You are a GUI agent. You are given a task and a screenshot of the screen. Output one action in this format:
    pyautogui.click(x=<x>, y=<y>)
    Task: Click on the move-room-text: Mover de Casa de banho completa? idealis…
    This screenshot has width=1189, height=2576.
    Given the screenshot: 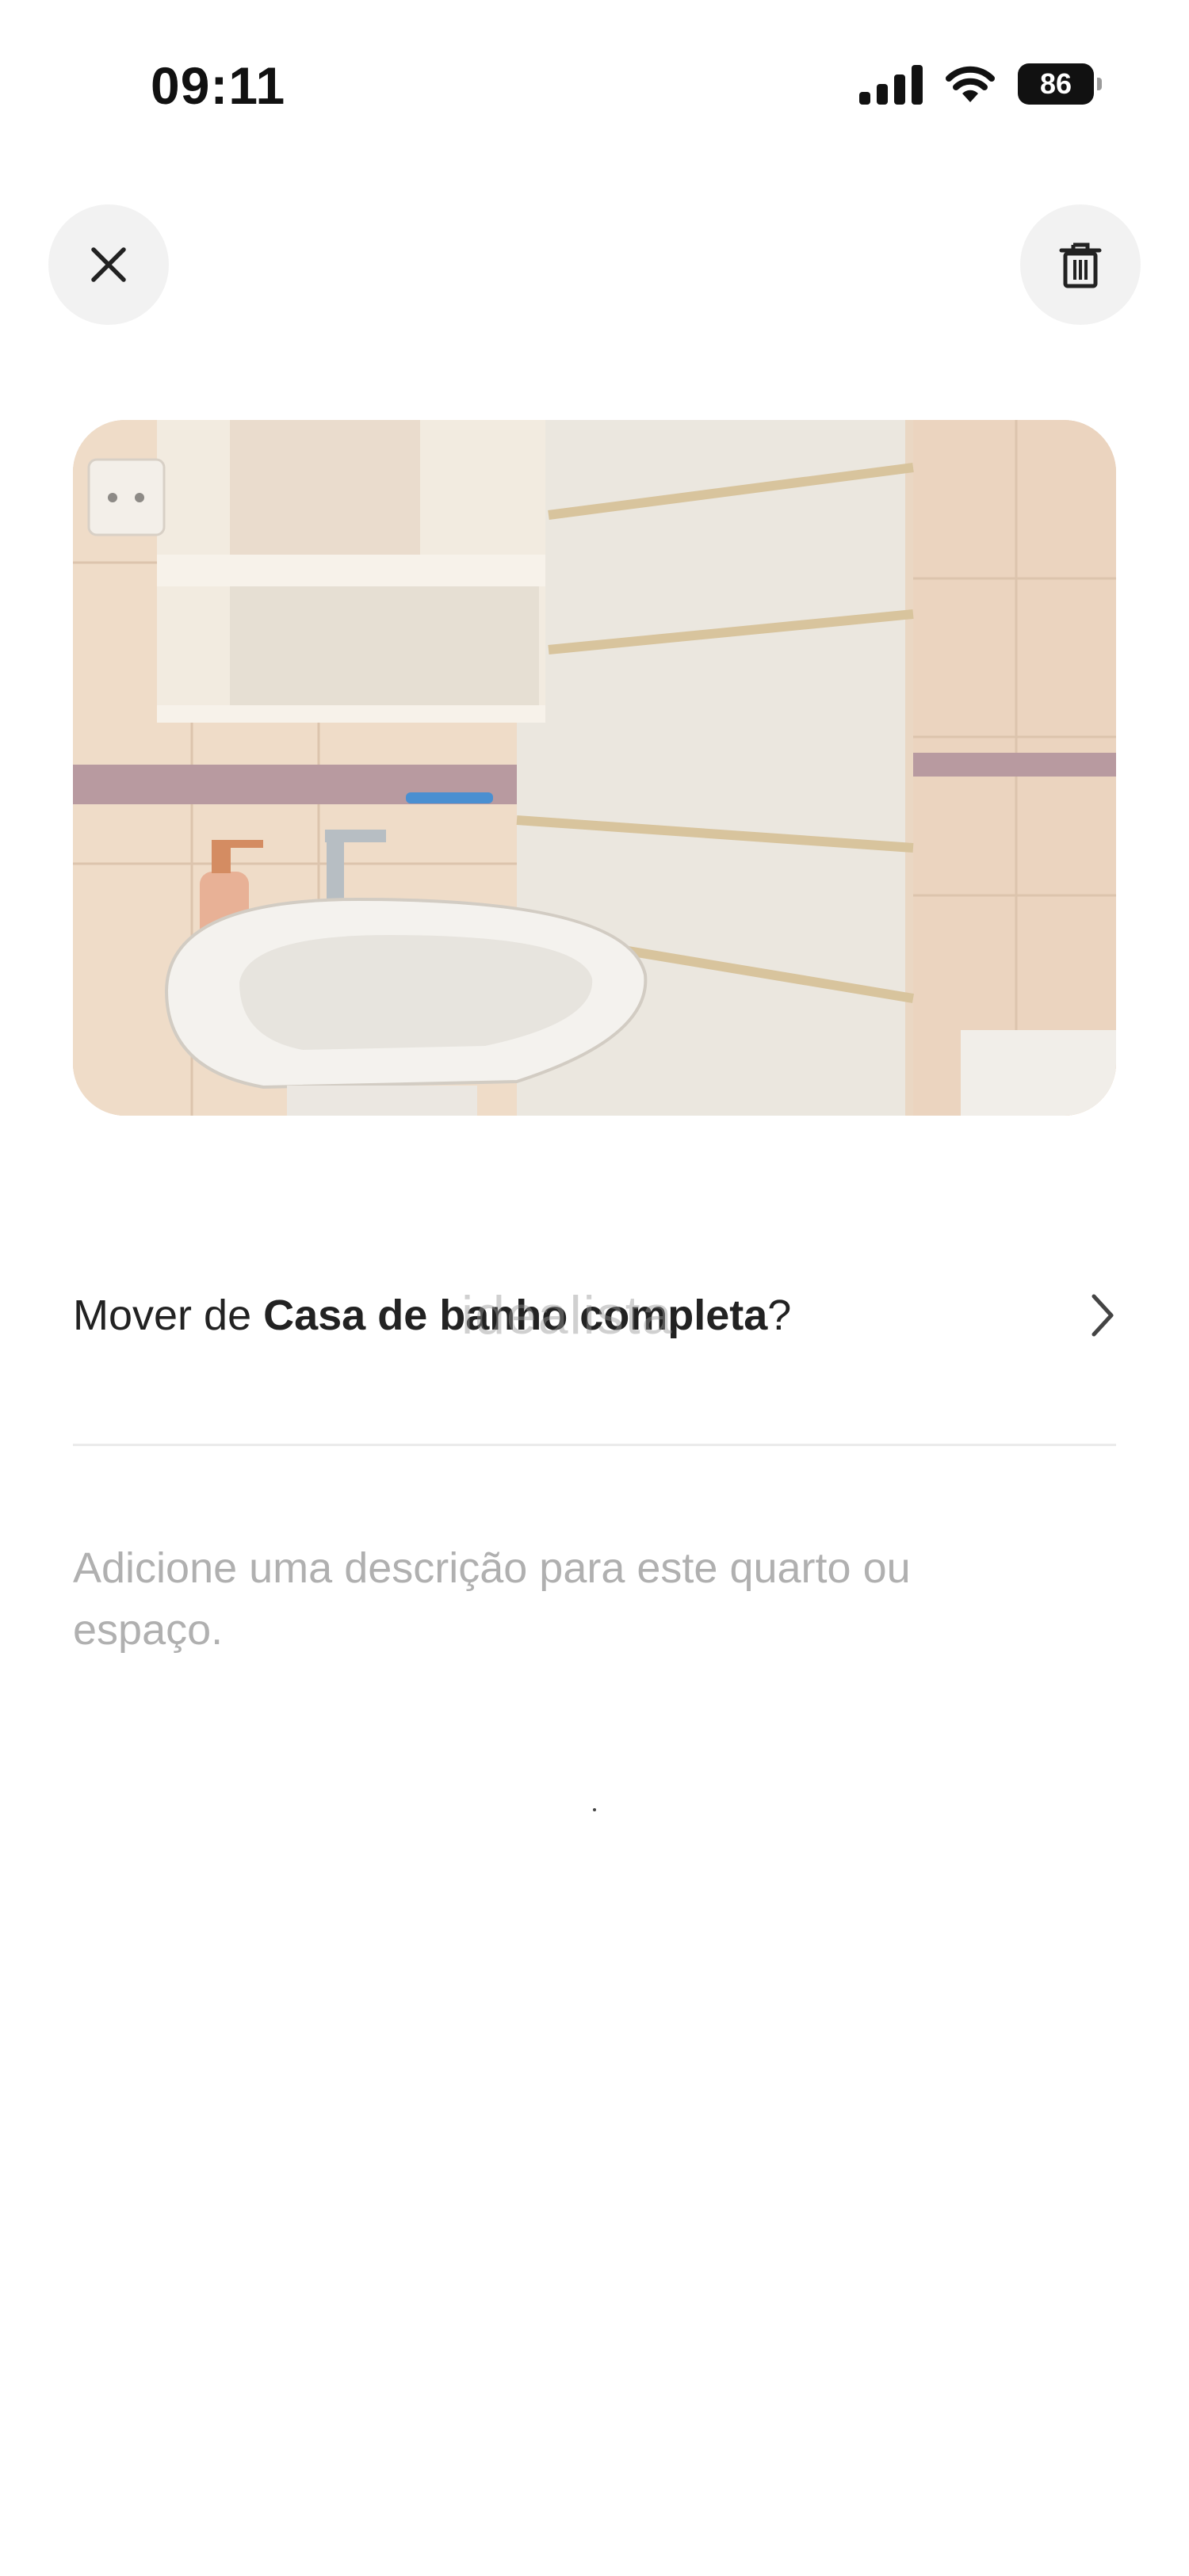 What is the action you would take?
    pyautogui.click(x=432, y=1315)
    